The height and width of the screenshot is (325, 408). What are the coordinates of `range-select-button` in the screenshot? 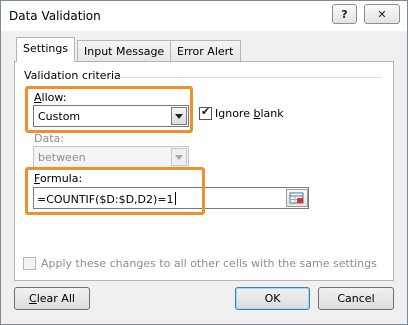 It's located at (297, 198).